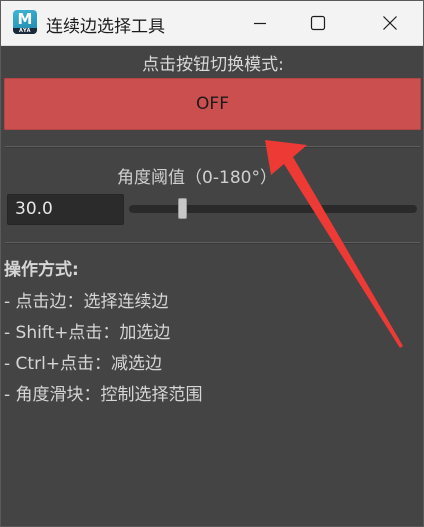 The width and height of the screenshot is (424, 527). I want to click on instruction-line: - Ctrl+点击：减选边, so click(83, 364).